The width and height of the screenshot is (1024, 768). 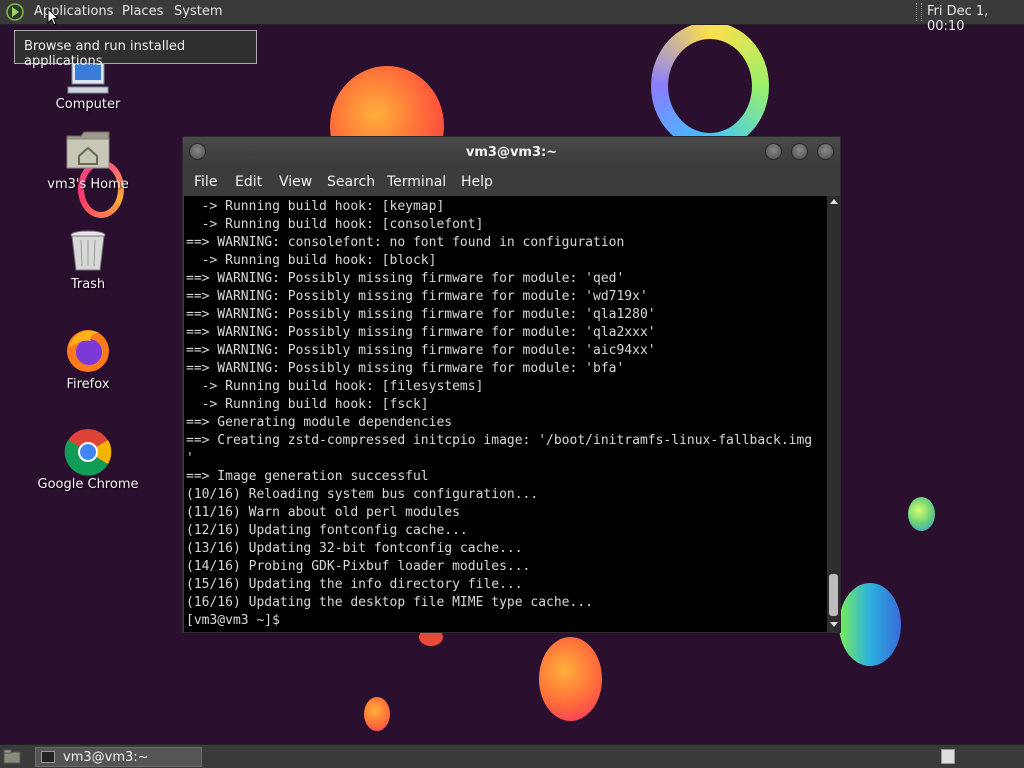 What do you see at coordinates (833, 595) in the screenshot?
I see `scrollbar-thumb` at bounding box center [833, 595].